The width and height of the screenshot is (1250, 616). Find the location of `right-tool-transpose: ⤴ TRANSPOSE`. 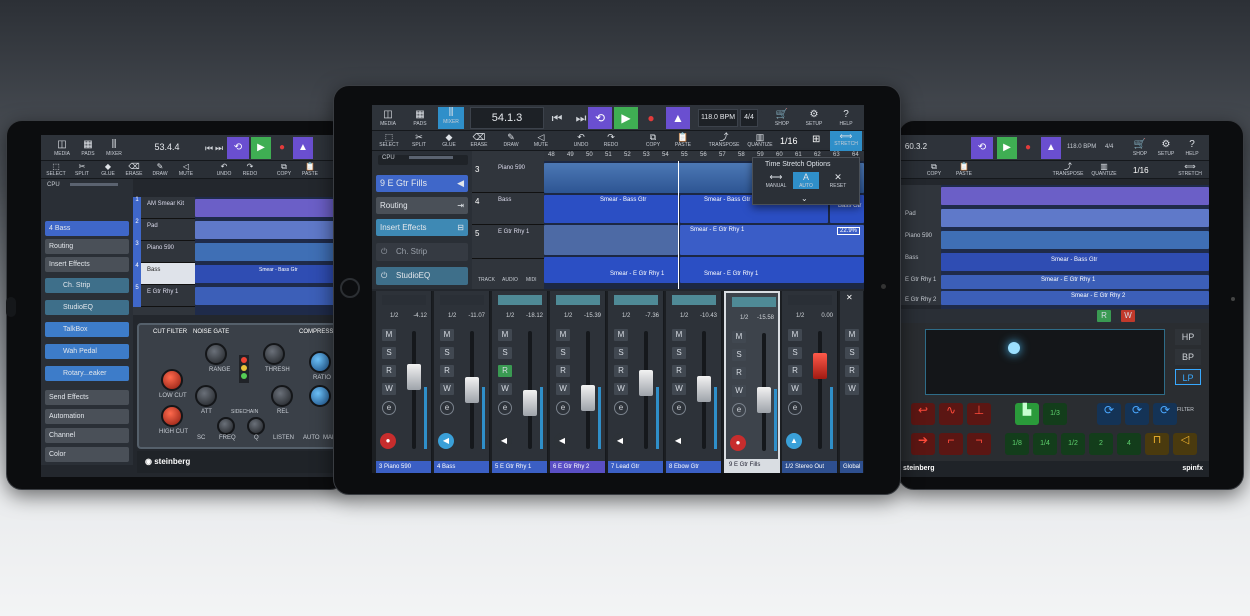

right-tool-transpose: ⤴ TRANSPOSE is located at coordinates (1068, 169).